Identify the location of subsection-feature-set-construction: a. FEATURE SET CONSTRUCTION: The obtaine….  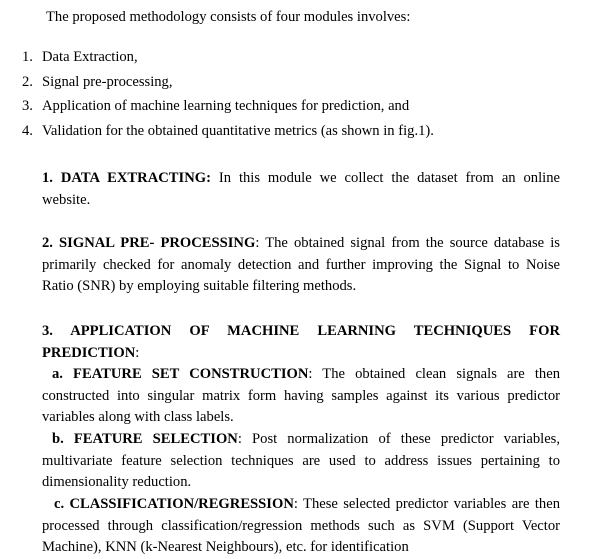
(301, 396).